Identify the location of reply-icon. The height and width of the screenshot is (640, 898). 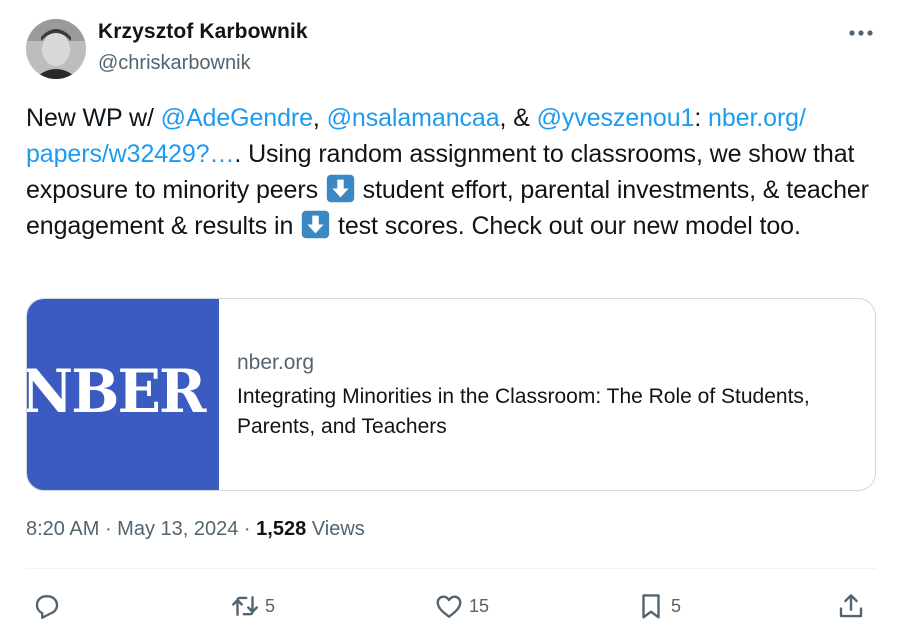
(47, 607).